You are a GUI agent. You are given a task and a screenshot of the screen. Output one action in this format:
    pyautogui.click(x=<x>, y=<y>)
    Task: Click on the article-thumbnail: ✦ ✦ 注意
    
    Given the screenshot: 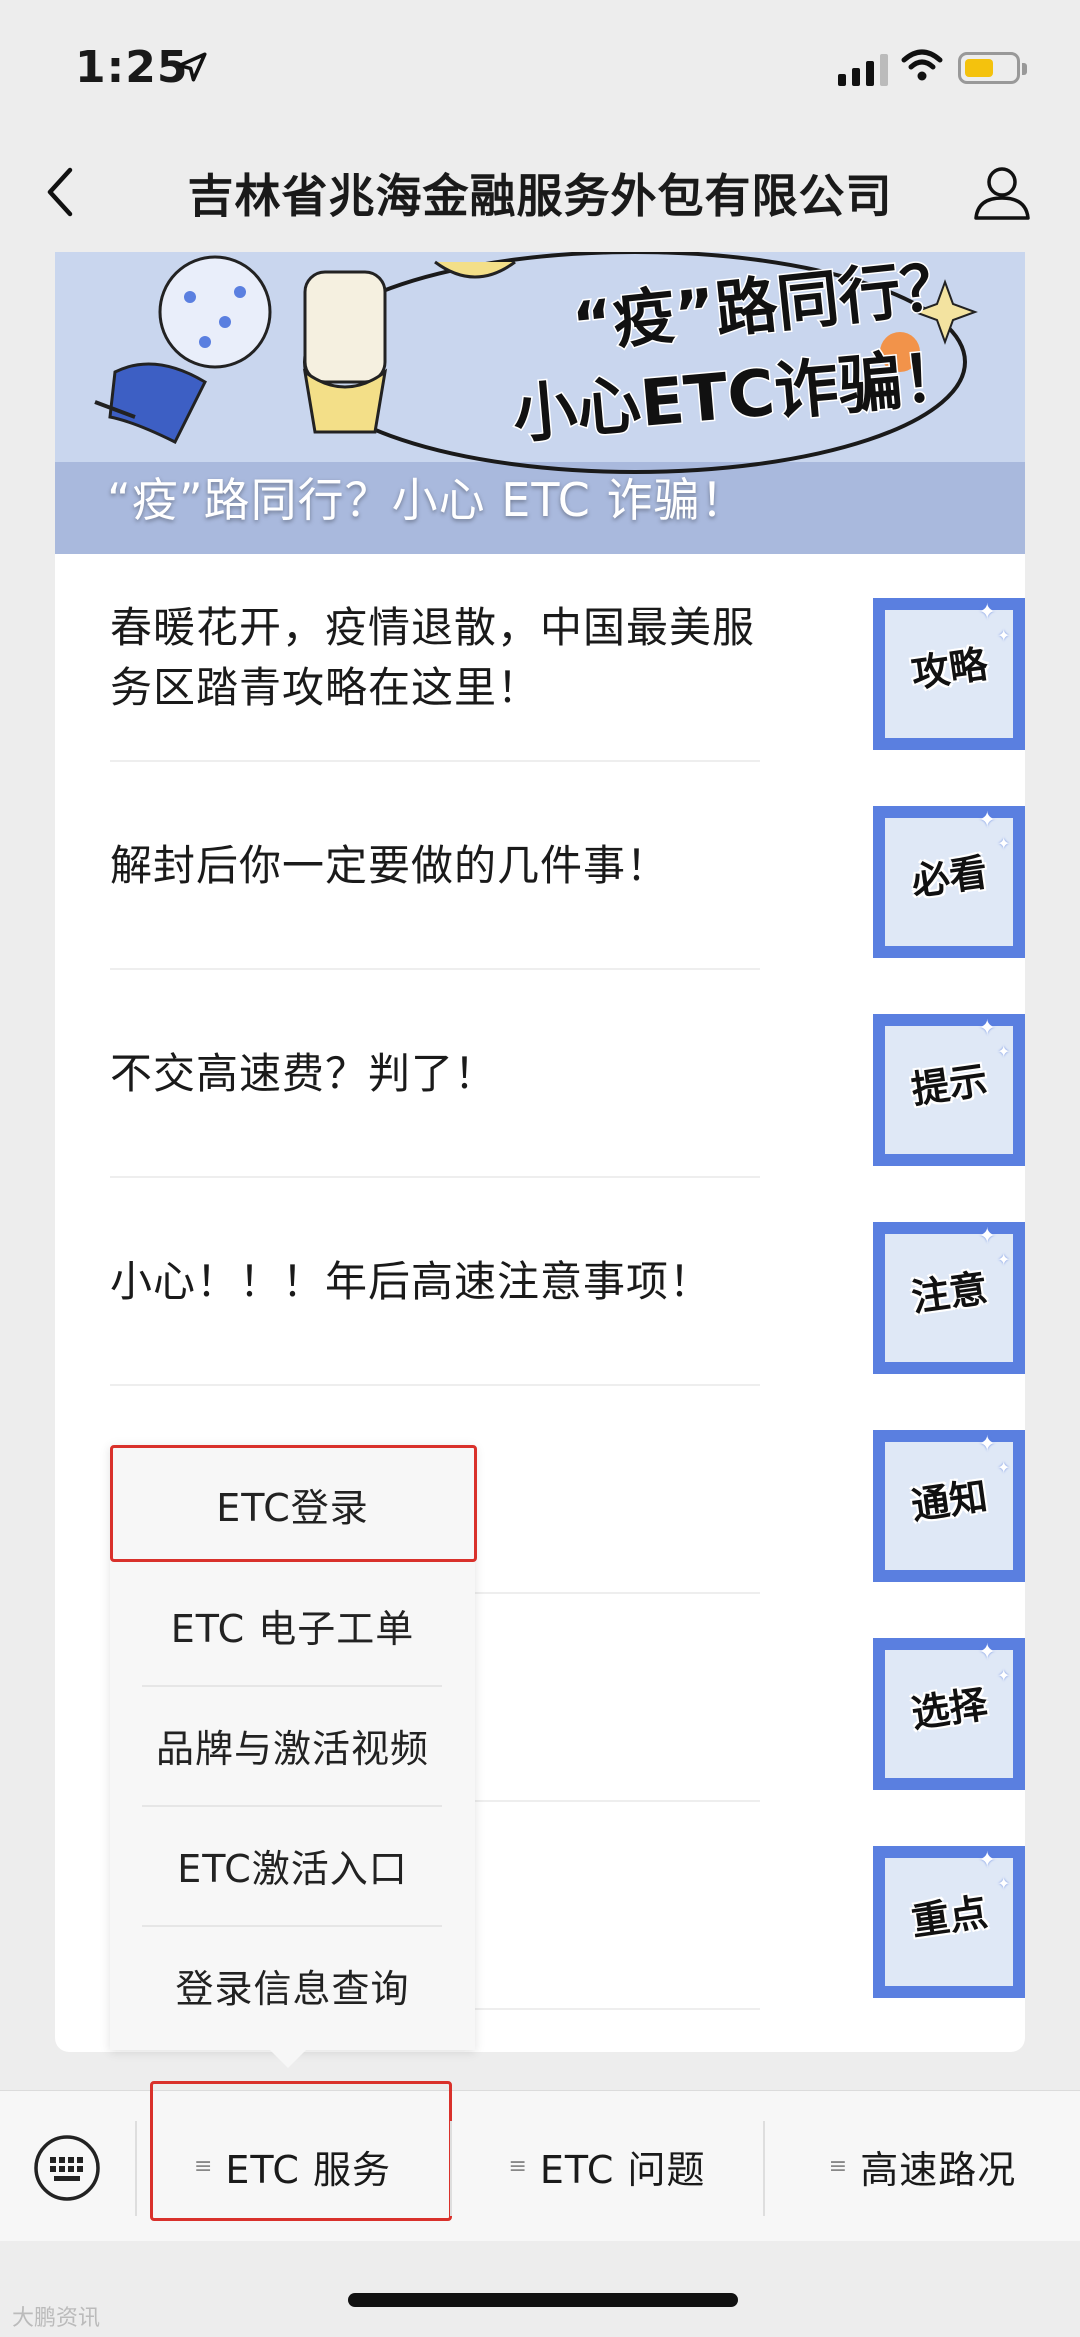 What is the action you would take?
    pyautogui.click(x=949, y=1298)
    